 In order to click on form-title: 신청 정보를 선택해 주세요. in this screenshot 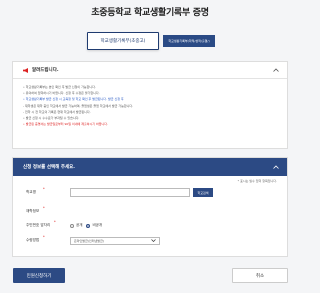, I will do `click(49, 167)`.